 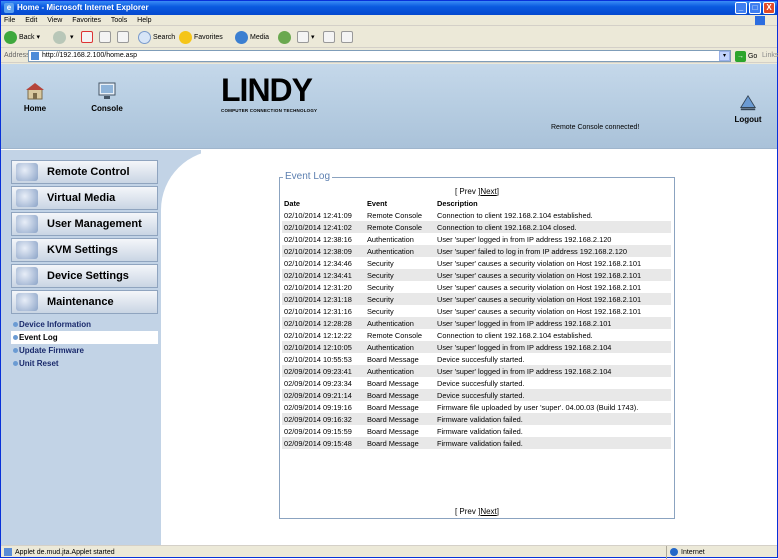 I want to click on maximize-button: □, so click(x=755, y=8).